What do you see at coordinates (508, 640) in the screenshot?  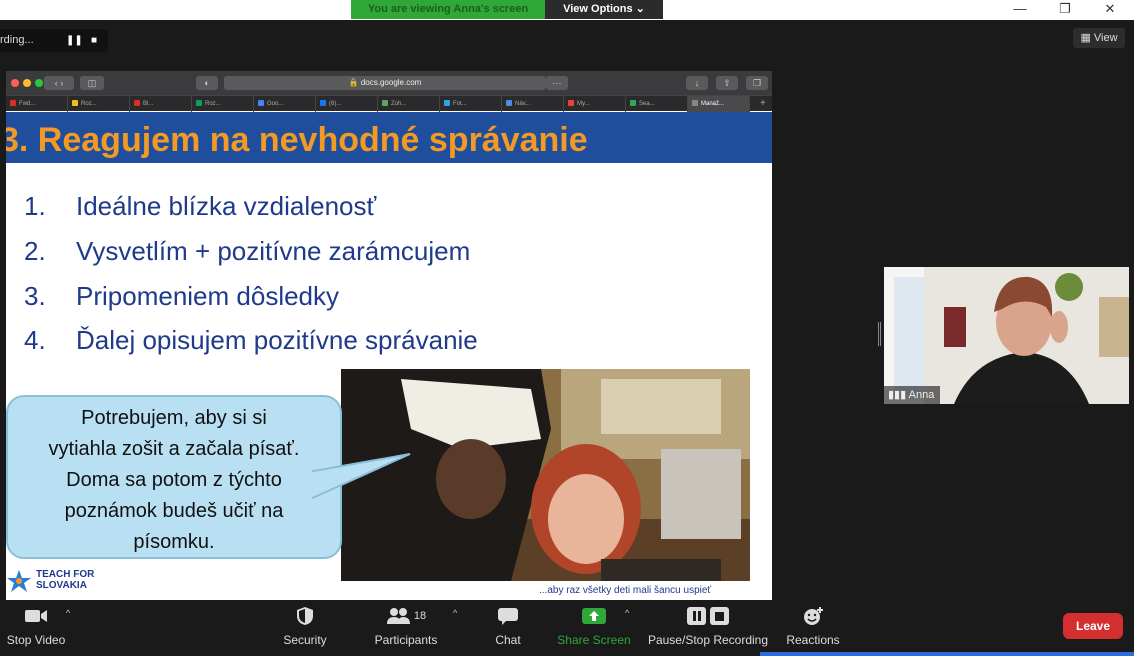 I see `chat-label: Chat` at bounding box center [508, 640].